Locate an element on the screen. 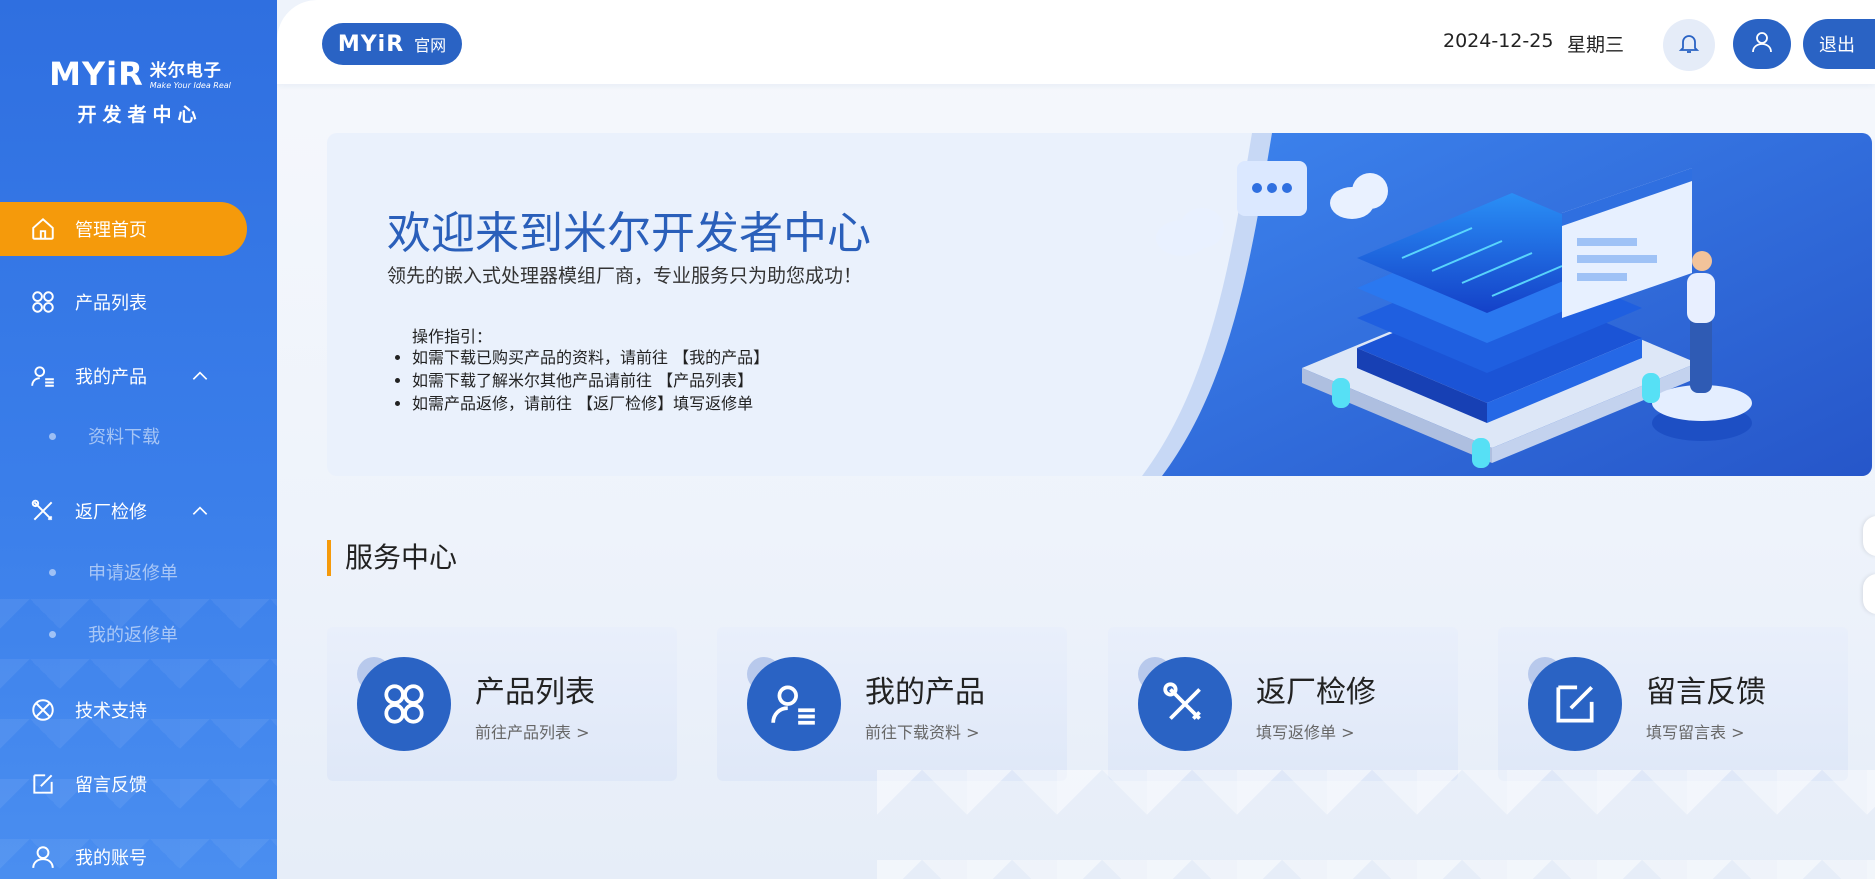 The height and width of the screenshot is (879, 1875). current-date: 2024-12-25 is located at coordinates (1498, 41).